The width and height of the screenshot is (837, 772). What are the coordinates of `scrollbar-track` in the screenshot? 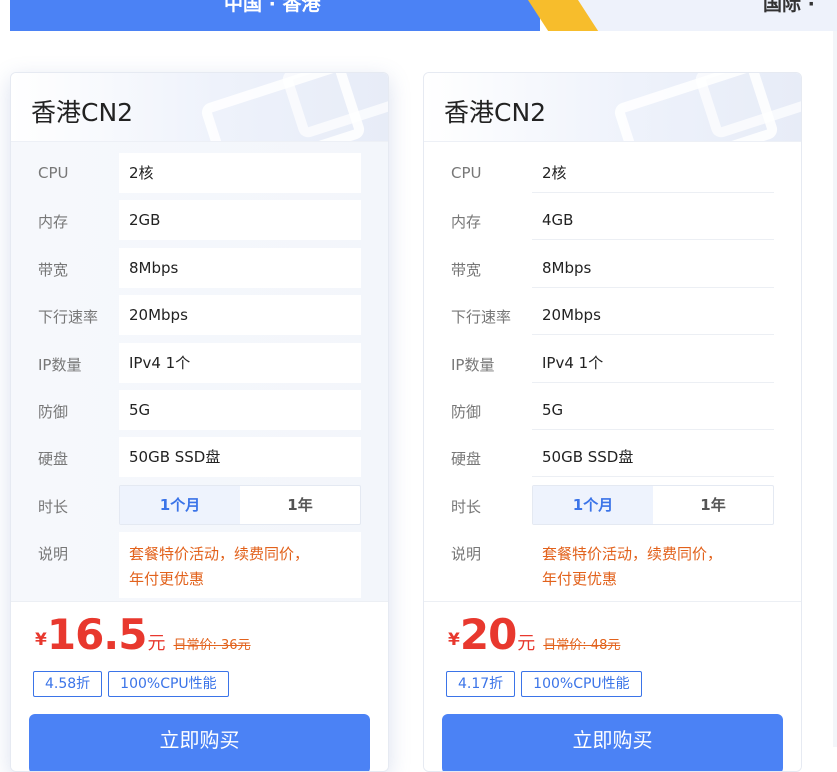 It's located at (835, 389).